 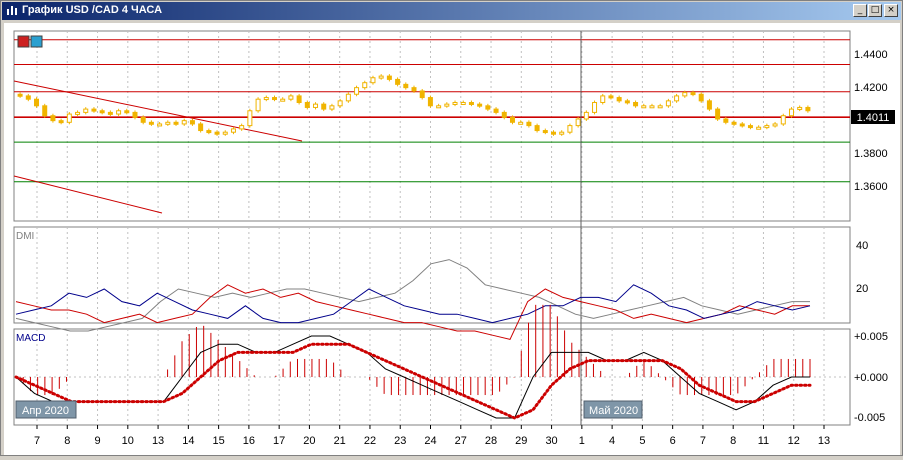 What do you see at coordinates (862, 246) in the screenshot?
I see `dmi-tick: 40` at bounding box center [862, 246].